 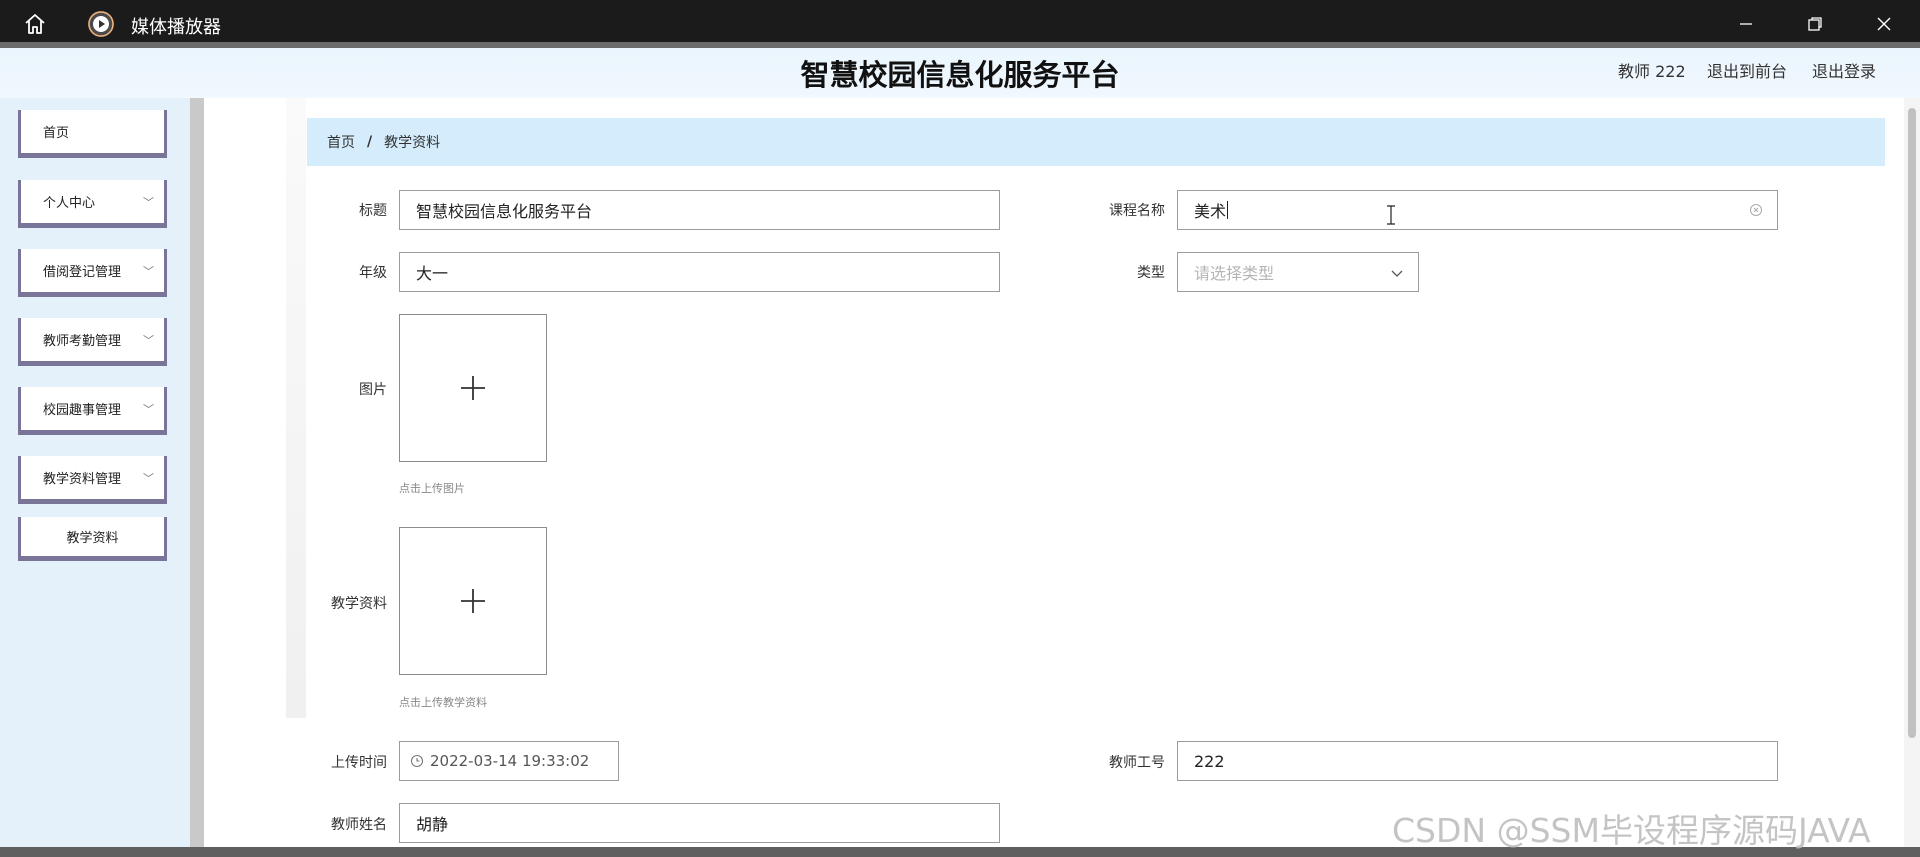 I want to click on upload-time-picker: 2022-03-14 19:33:02, so click(x=509, y=761).